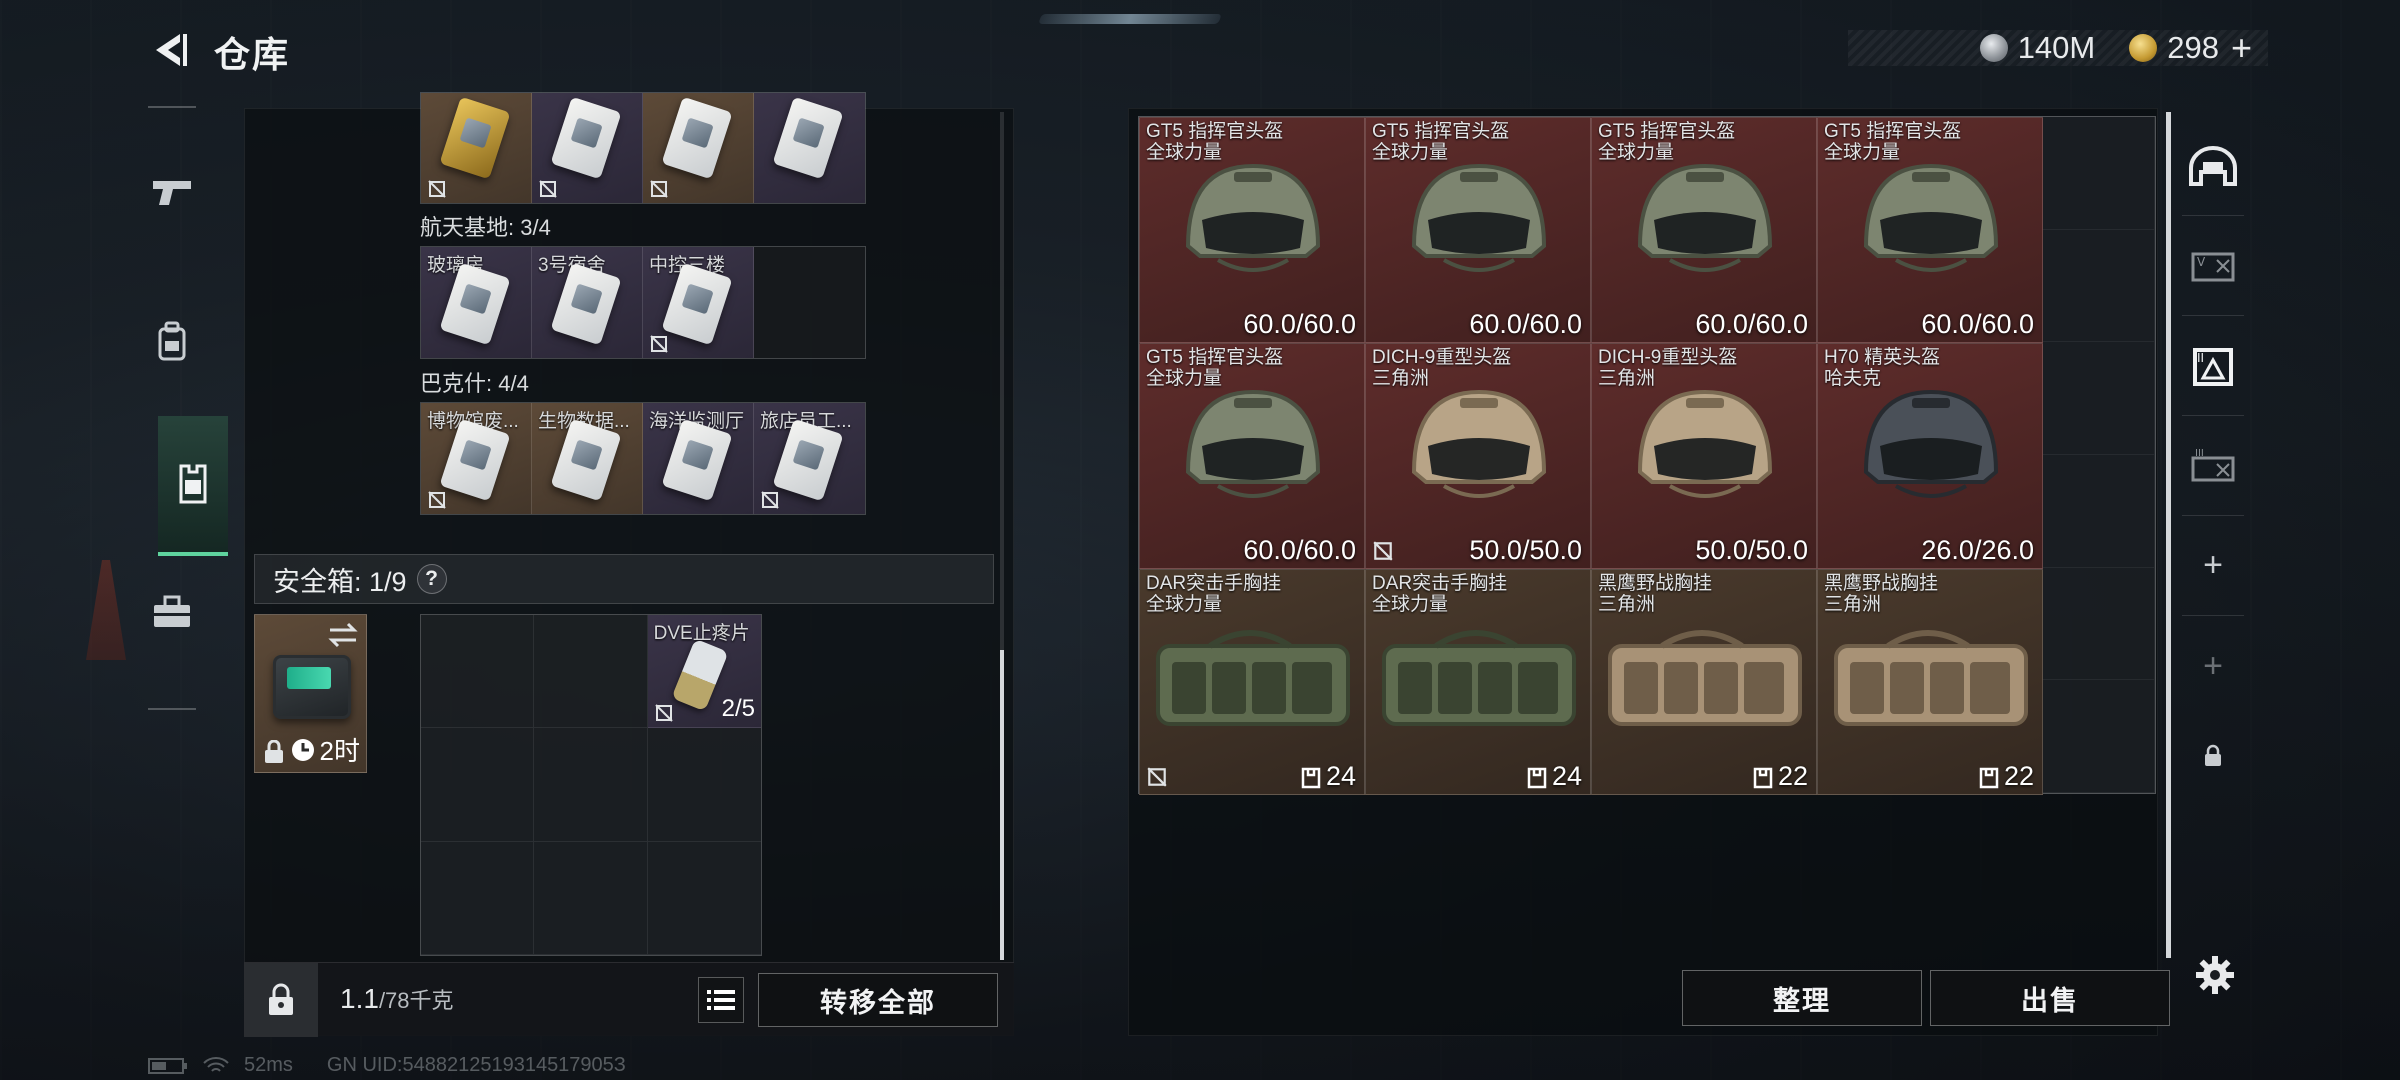 This screenshot has width=2400, height=1080. I want to click on nav-weapons, so click(172, 192).